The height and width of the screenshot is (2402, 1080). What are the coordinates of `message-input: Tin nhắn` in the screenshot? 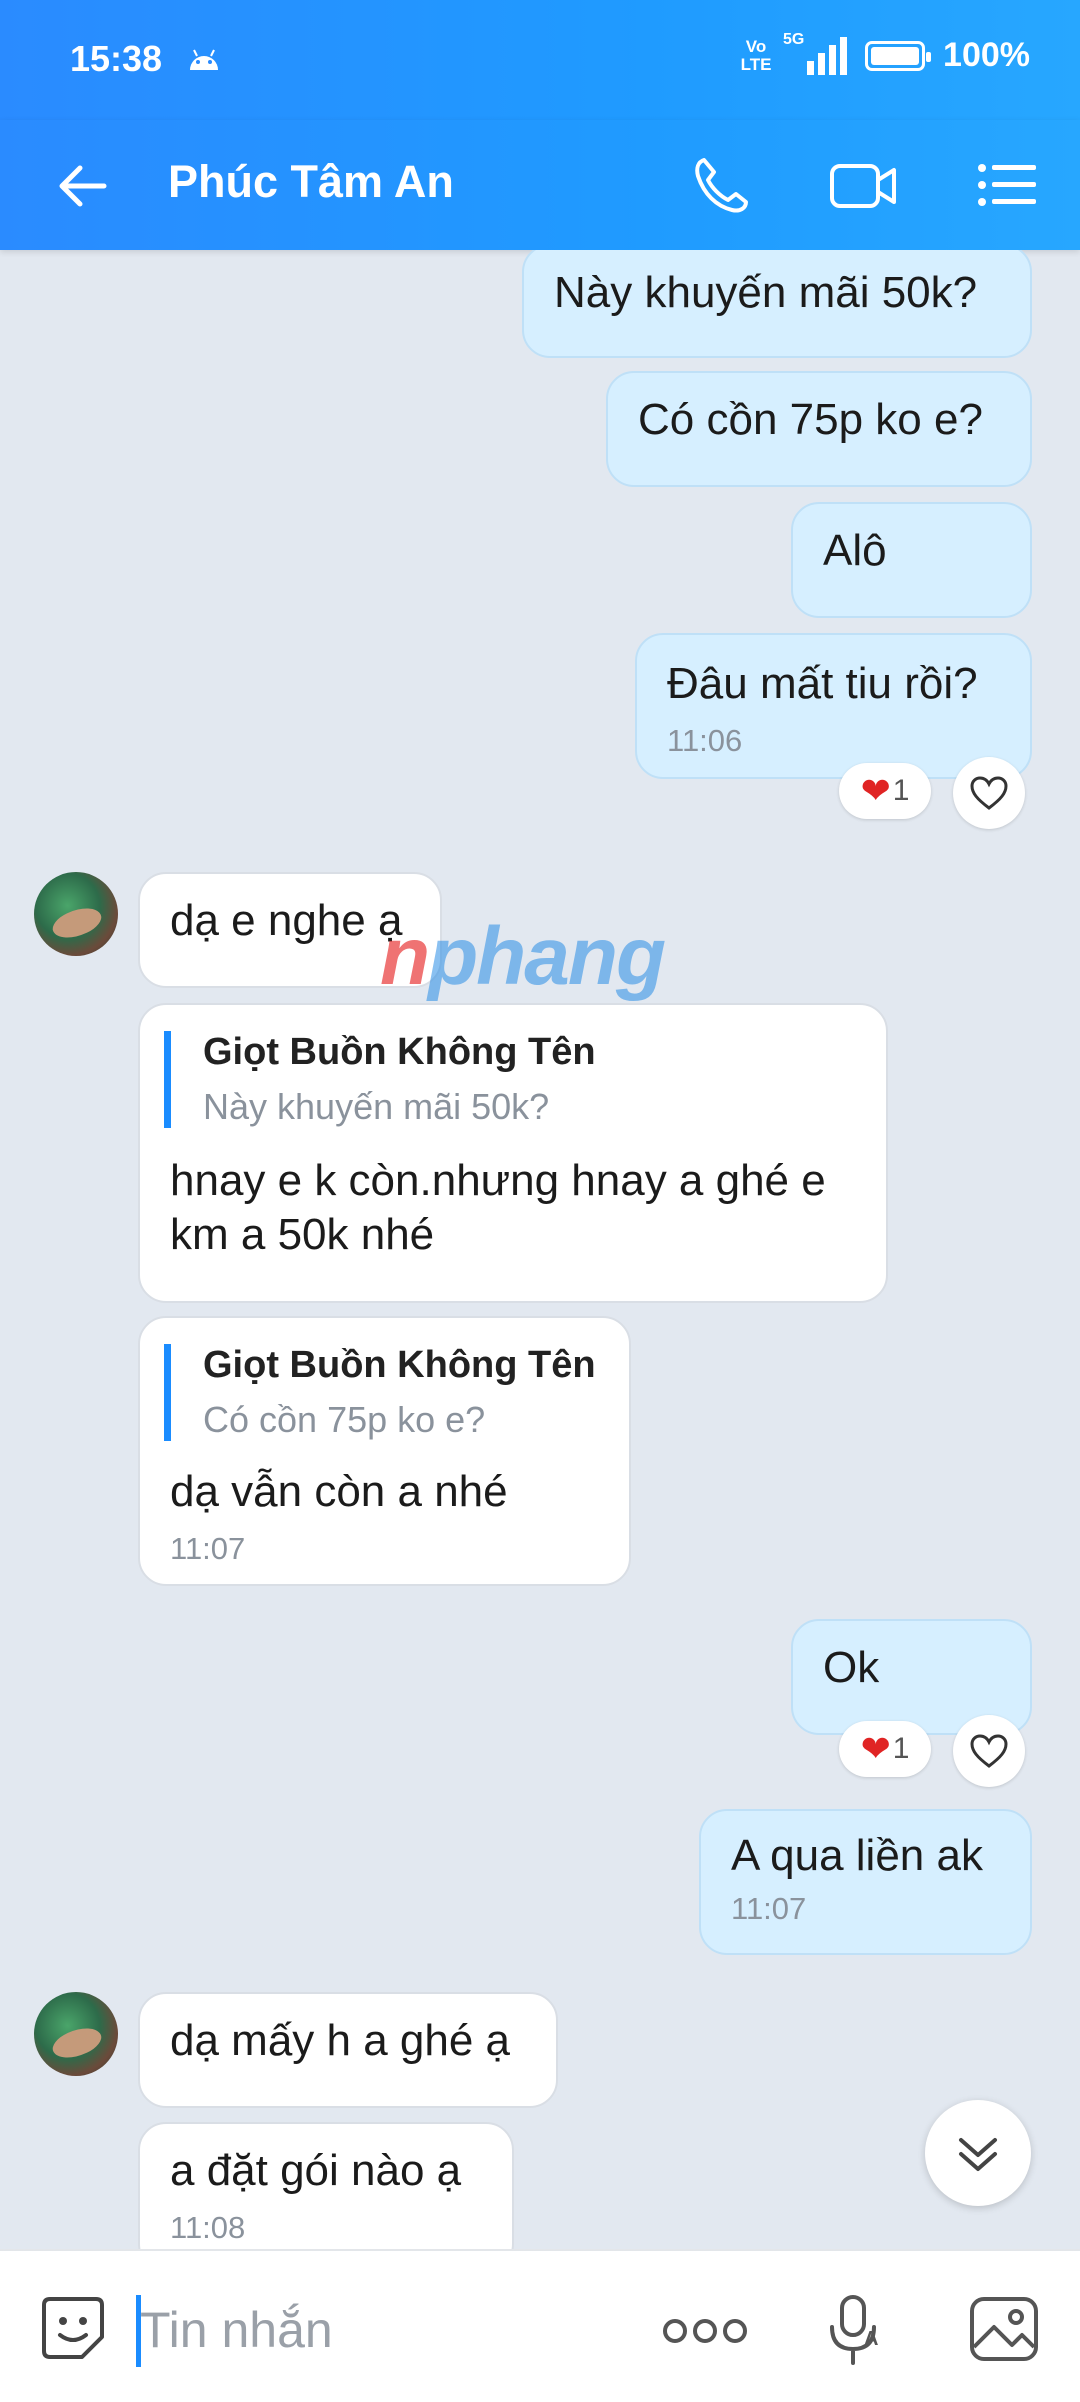 It's located at (236, 2330).